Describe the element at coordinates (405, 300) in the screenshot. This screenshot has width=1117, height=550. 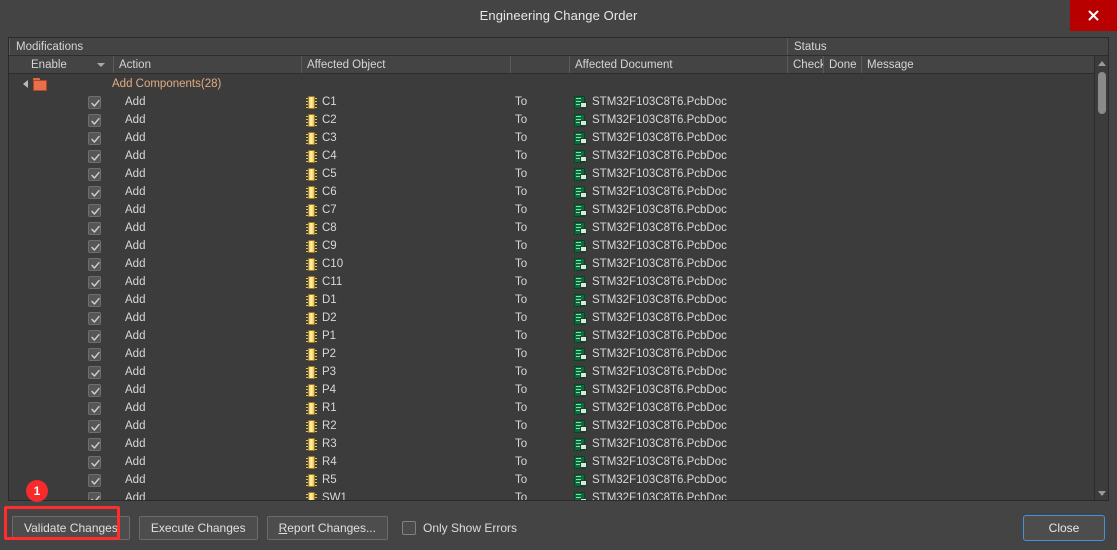
I see `cell-affected-object: D1` at that location.